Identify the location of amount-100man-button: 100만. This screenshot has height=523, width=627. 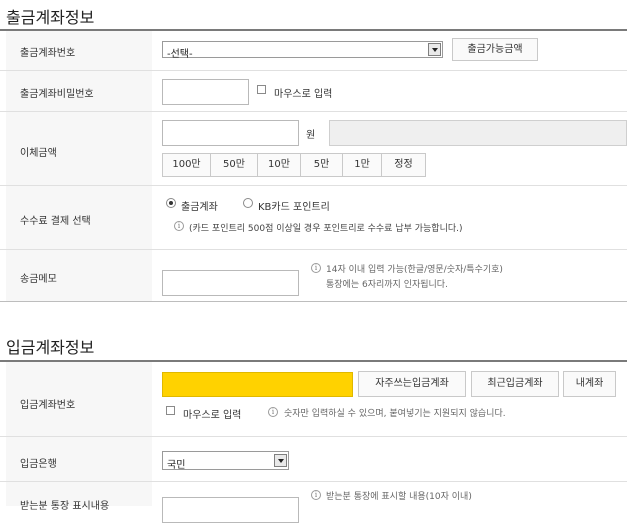
(186, 165).